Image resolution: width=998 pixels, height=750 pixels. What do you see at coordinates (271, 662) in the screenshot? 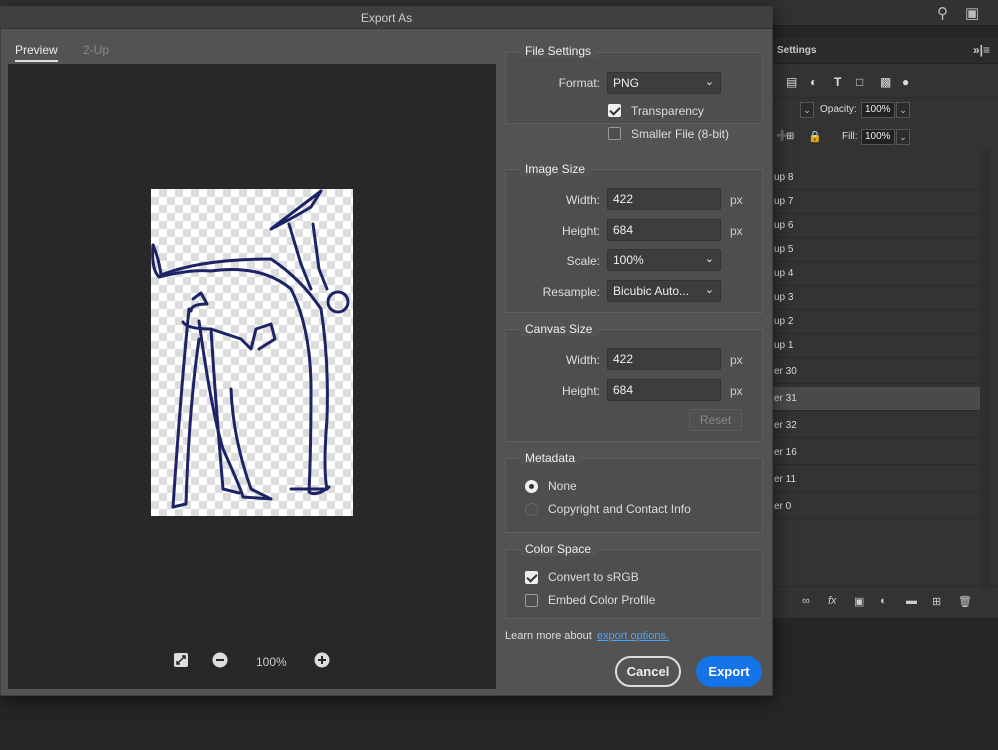
I see `zoom-level: 100%` at bounding box center [271, 662].